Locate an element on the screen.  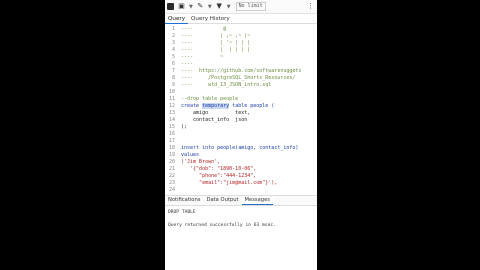
tab-data-output: Data Output is located at coordinates (222, 200).